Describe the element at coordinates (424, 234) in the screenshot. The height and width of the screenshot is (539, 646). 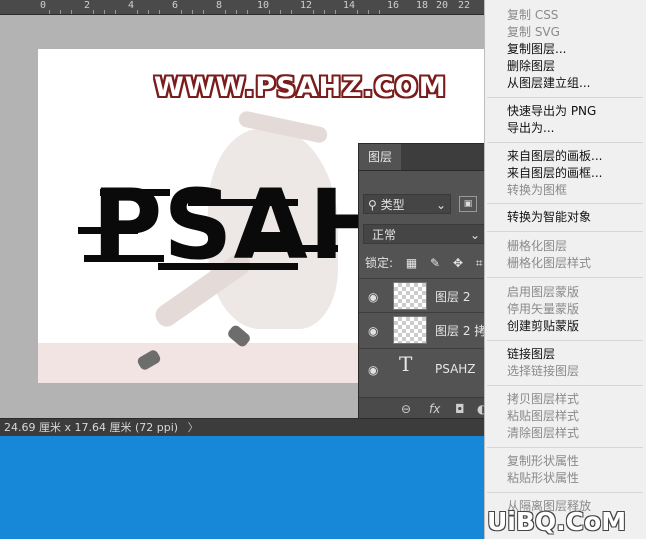
I see `blend-mode-select: 正常 ⌄` at that location.